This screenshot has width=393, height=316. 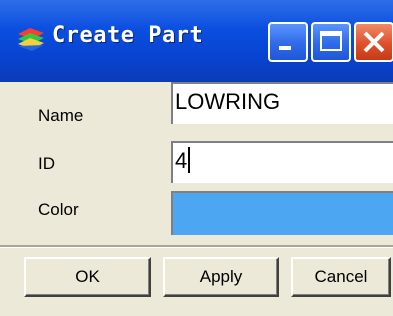 What do you see at coordinates (288, 42) in the screenshot?
I see `minimize-button` at bounding box center [288, 42].